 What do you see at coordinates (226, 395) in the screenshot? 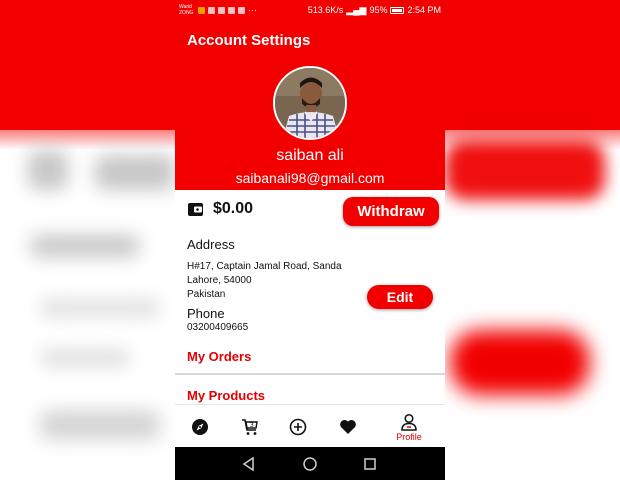
I see `my-products-link: My Products` at bounding box center [226, 395].